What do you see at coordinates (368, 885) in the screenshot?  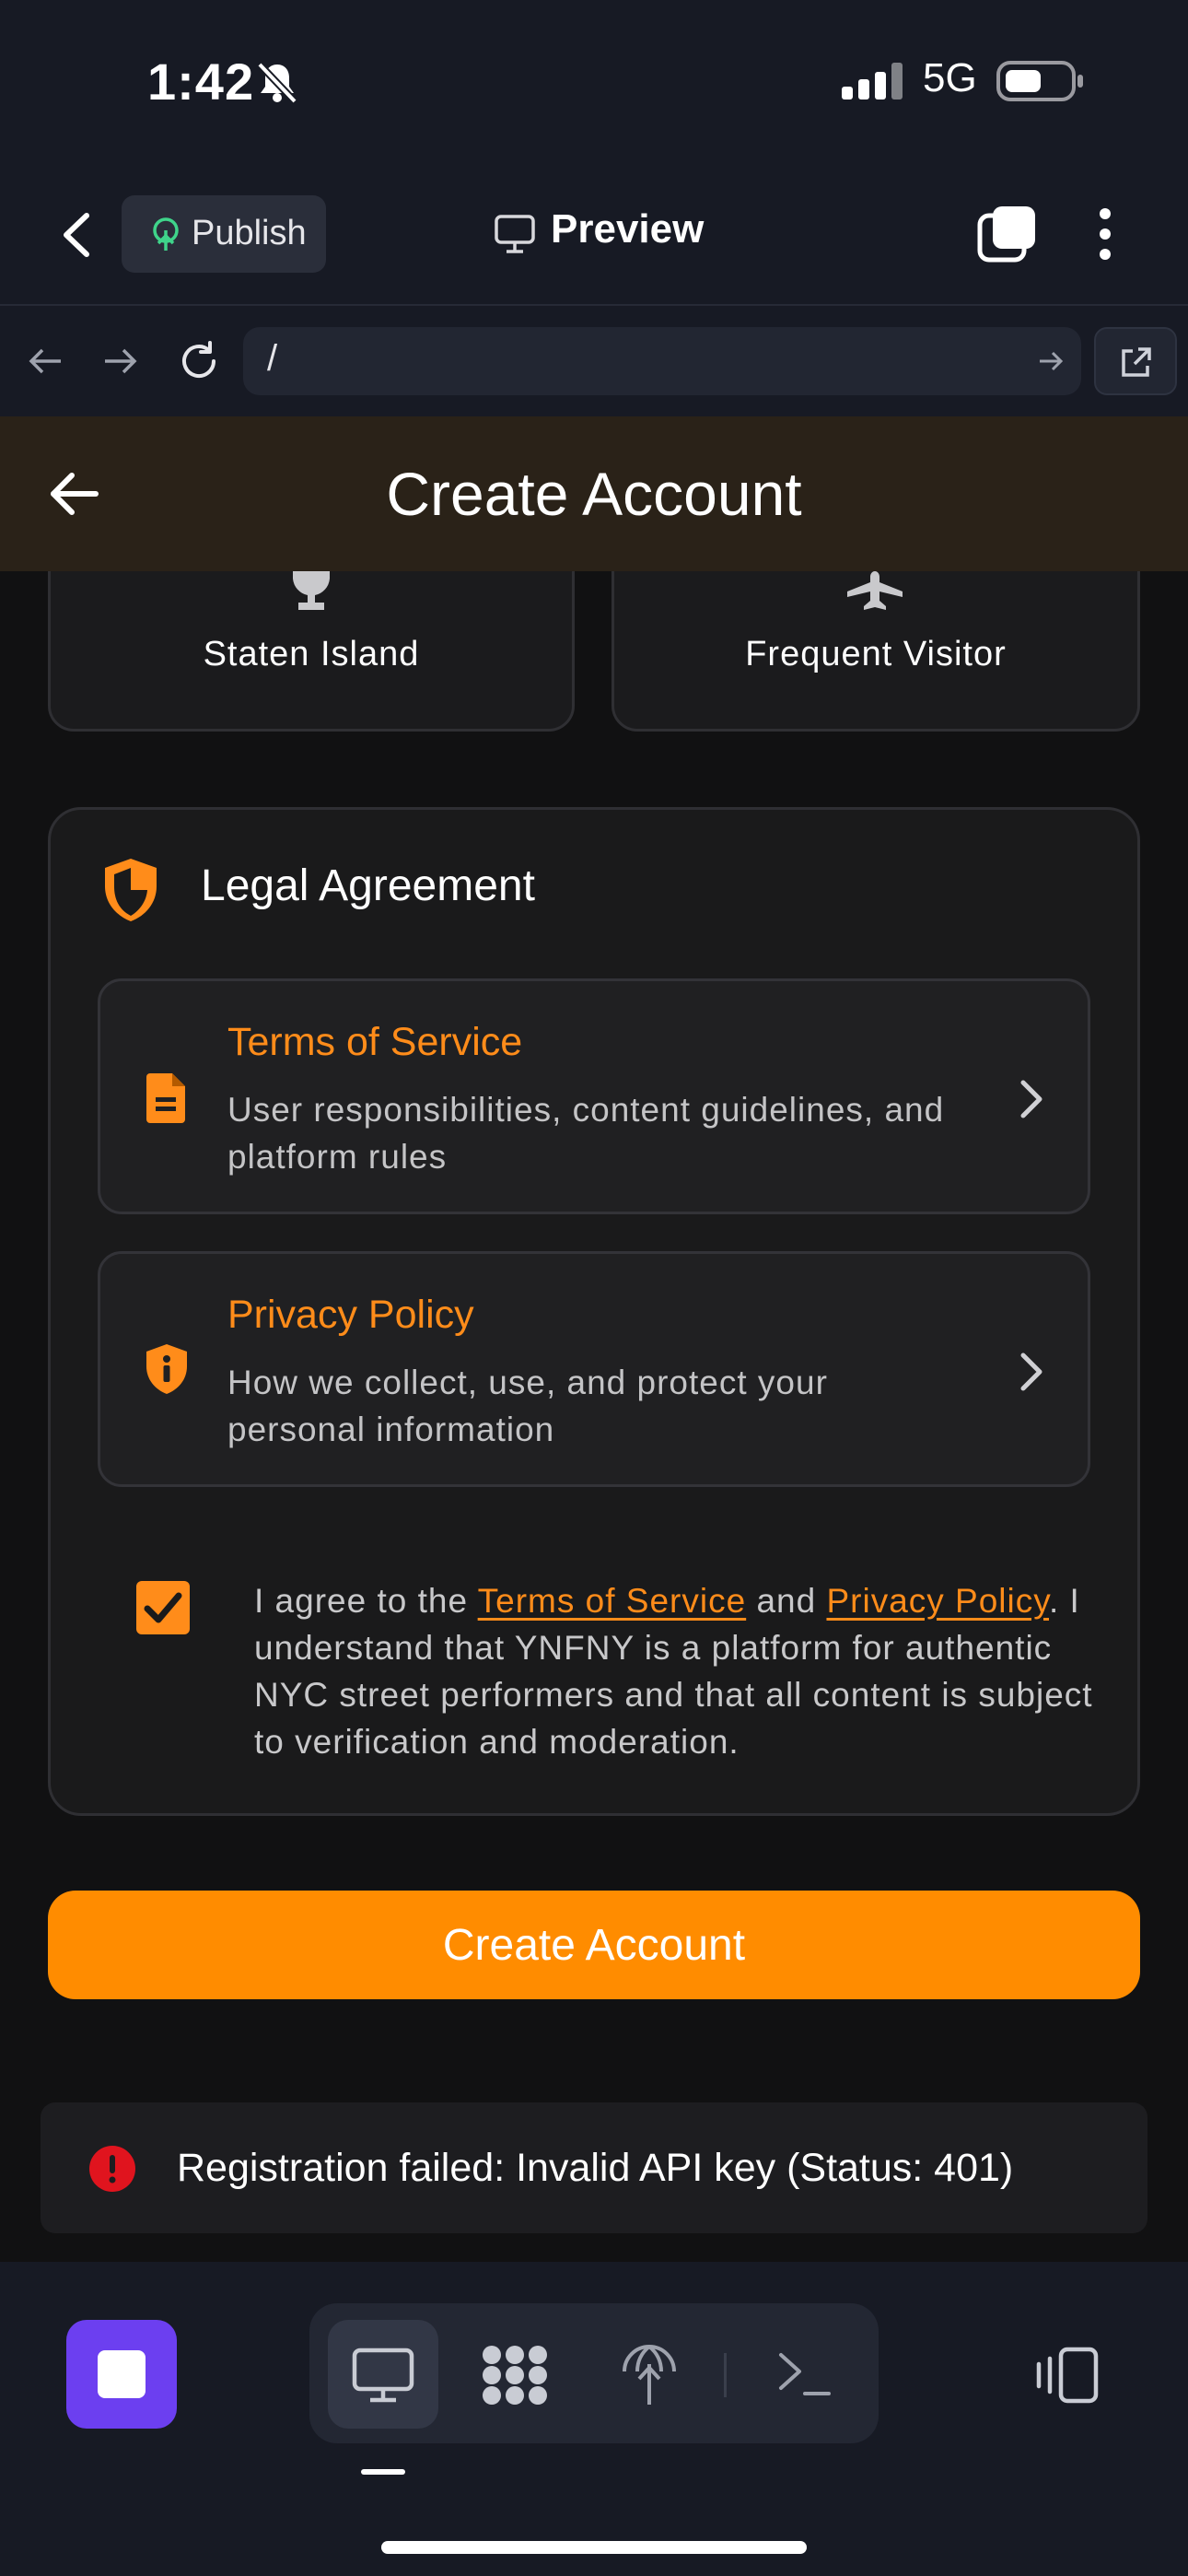 I see `legal-heading: Legal Agreement` at bounding box center [368, 885].